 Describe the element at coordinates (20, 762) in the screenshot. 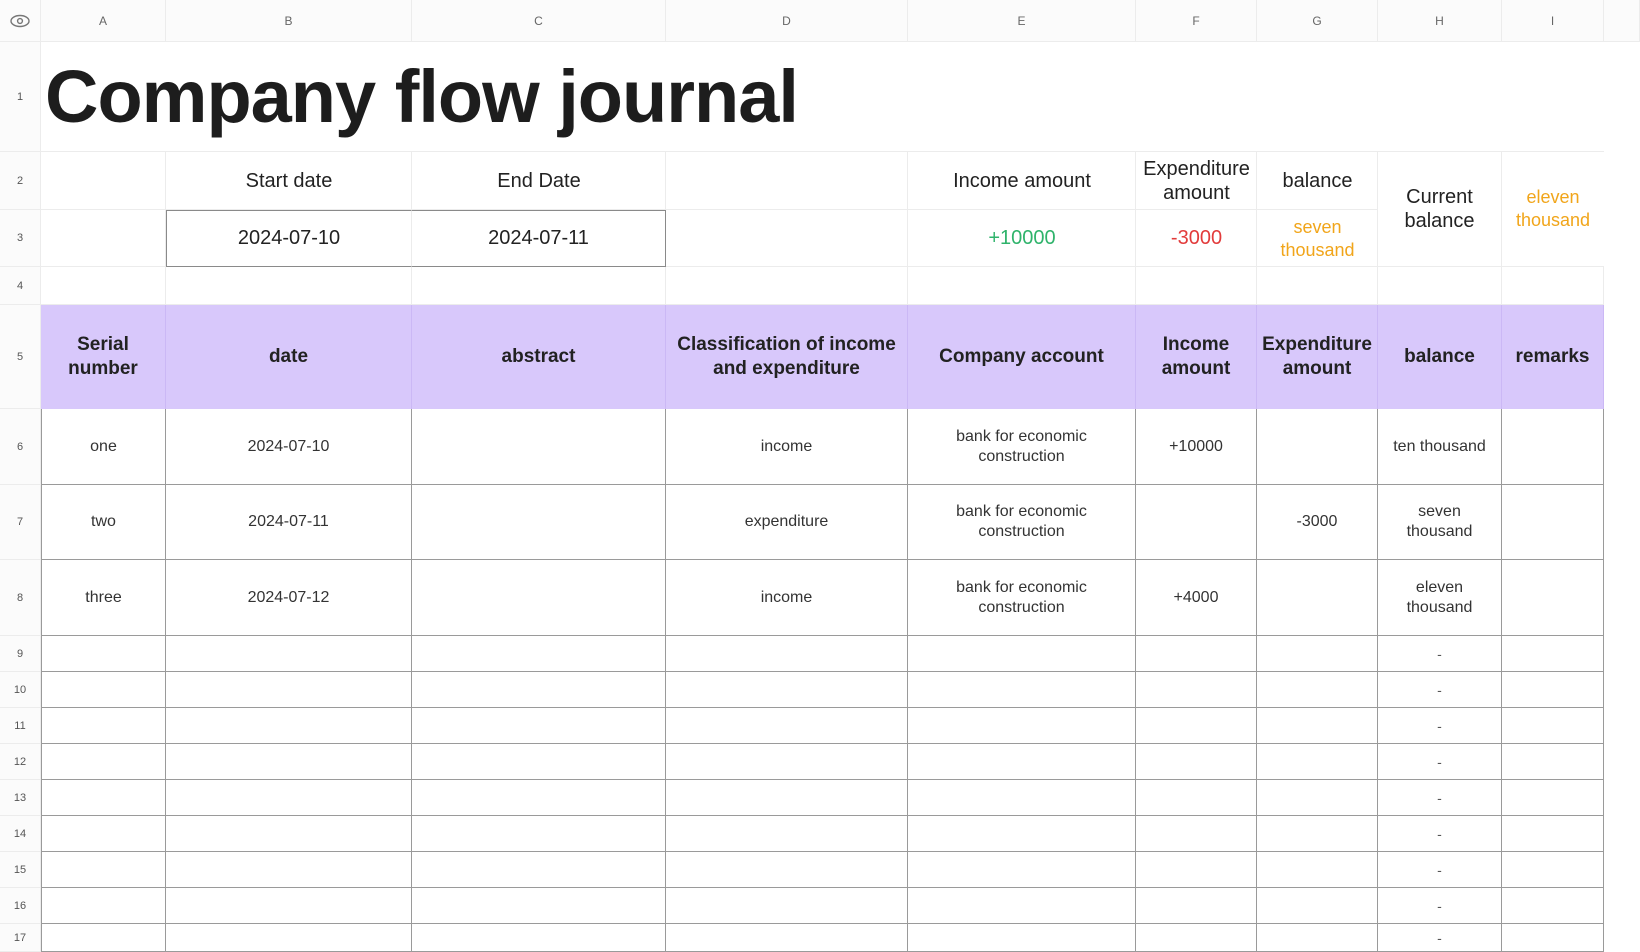

I see `row-number-12: 12` at that location.